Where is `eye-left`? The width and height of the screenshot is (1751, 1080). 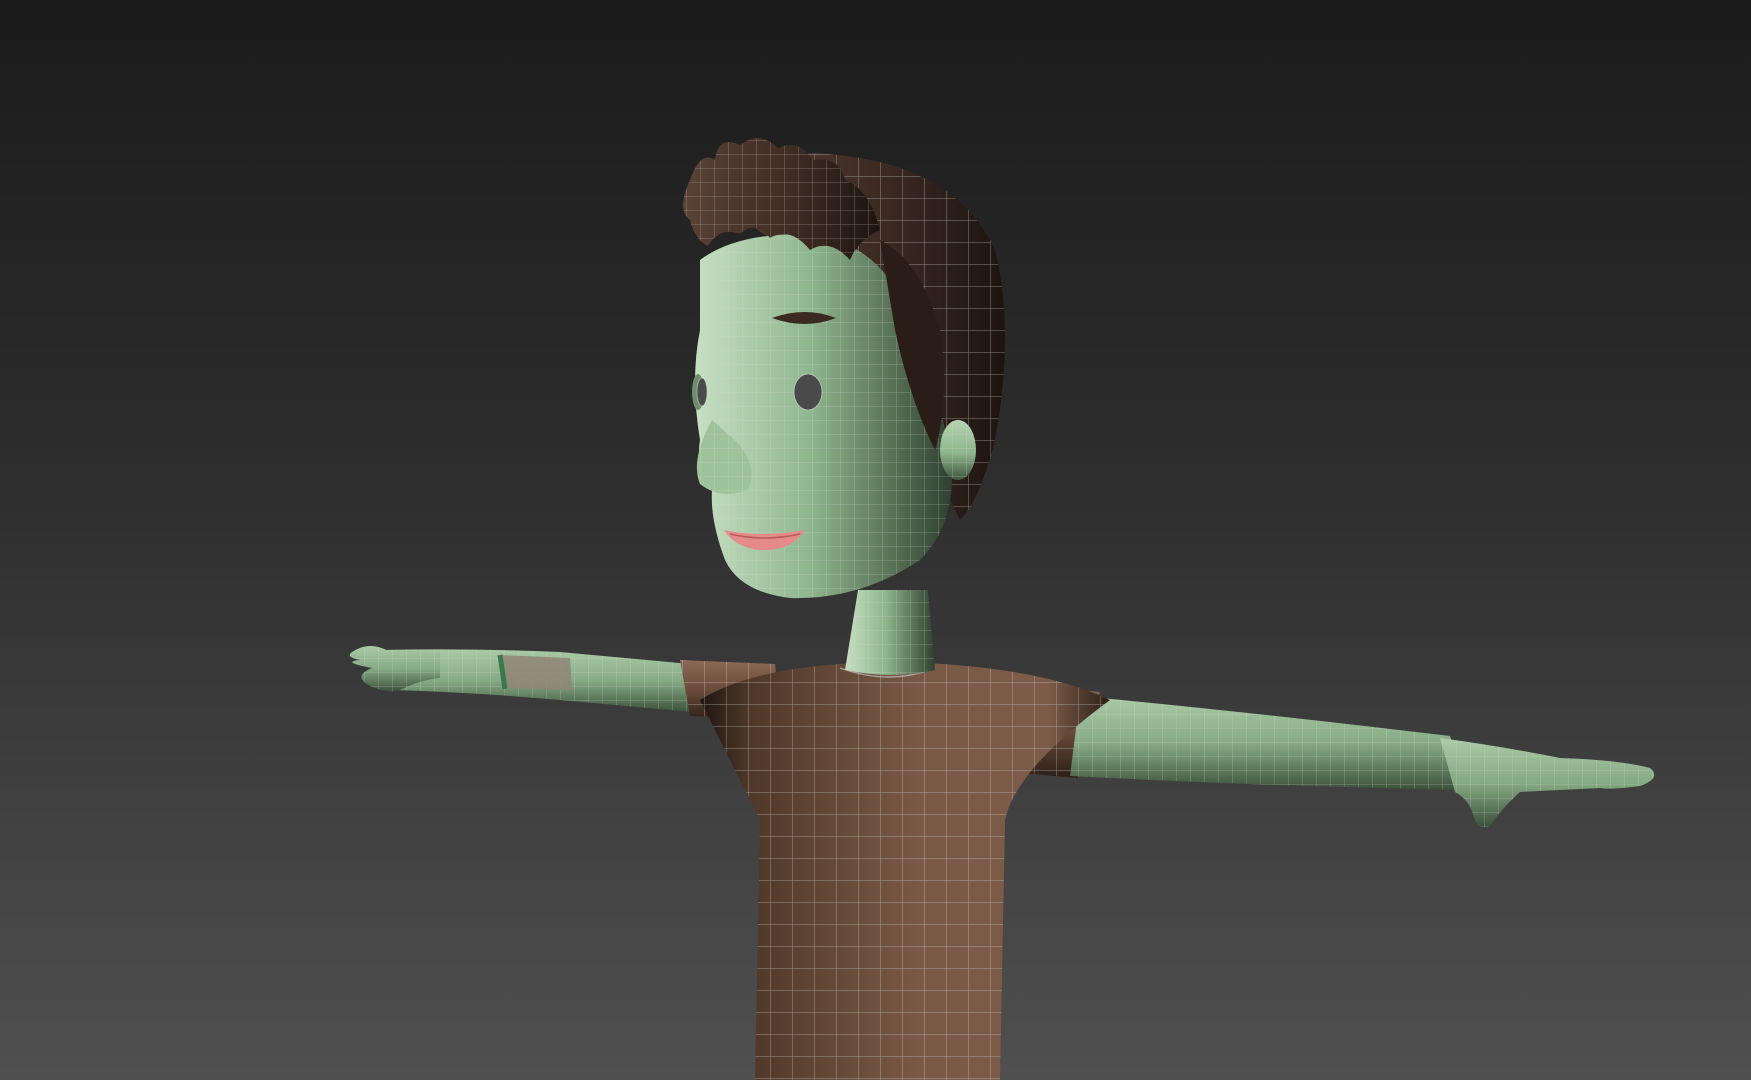 eye-left is located at coordinates (702, 392).